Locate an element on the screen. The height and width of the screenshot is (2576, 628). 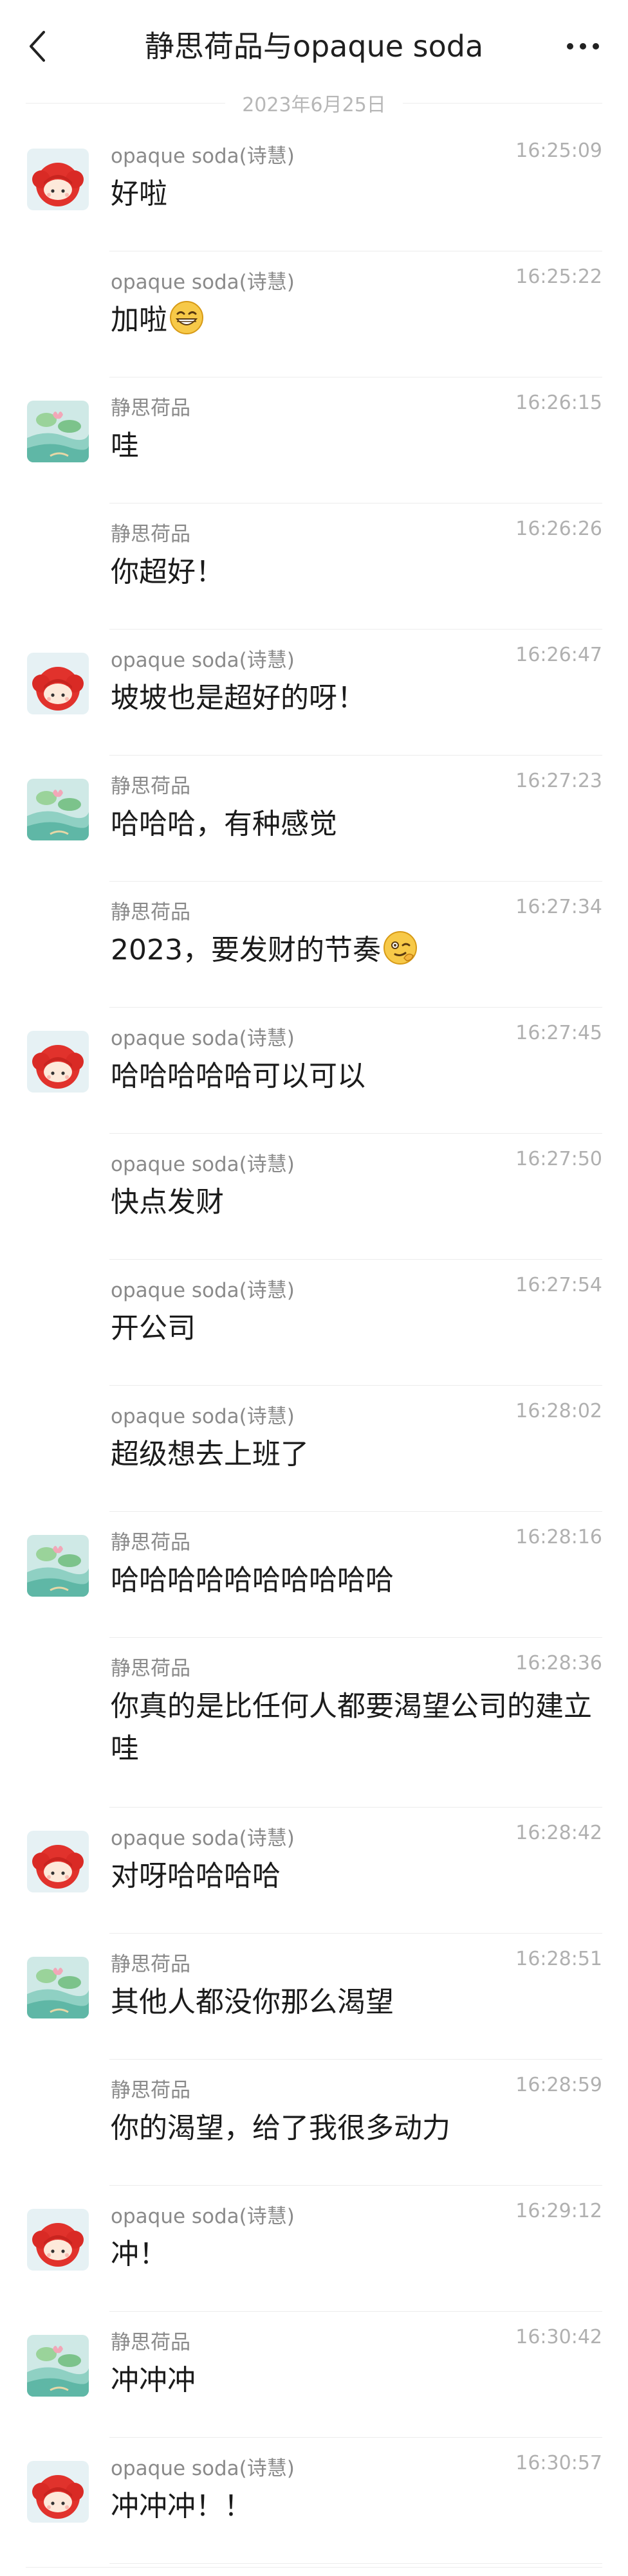
message-time: 16:28:16 is located at coordinates (558, 1537).